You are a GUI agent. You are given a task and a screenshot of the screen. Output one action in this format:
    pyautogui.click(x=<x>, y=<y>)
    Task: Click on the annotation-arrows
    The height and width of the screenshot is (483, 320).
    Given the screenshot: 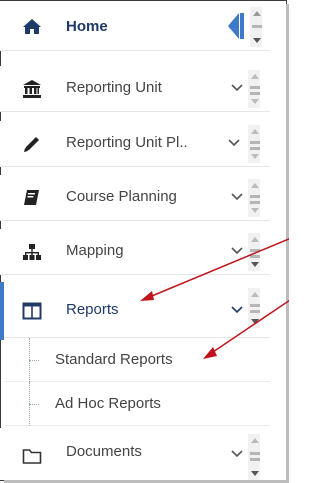 What is the action you would take?
    pyautogui.click(x=214, y=298)
    